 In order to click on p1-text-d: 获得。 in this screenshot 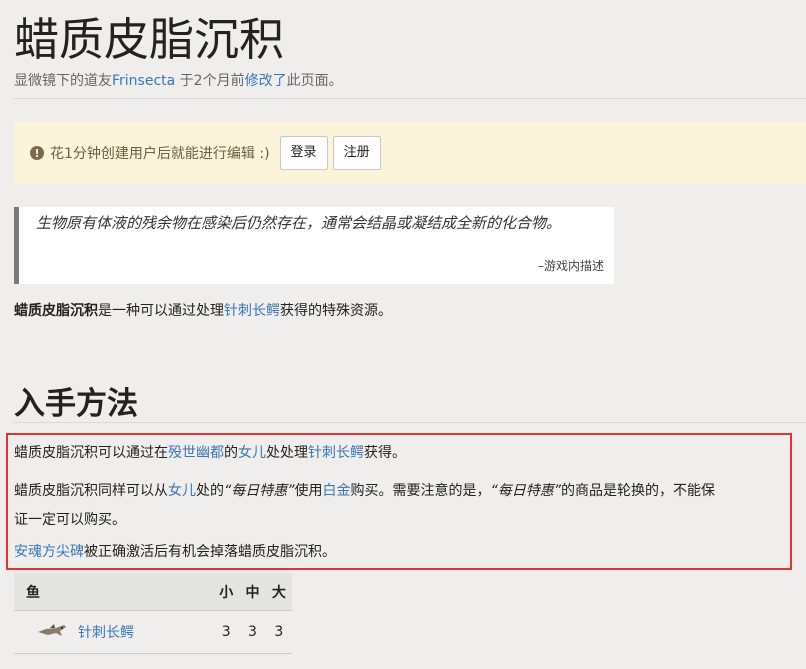, I will do `click(385, 453)`.